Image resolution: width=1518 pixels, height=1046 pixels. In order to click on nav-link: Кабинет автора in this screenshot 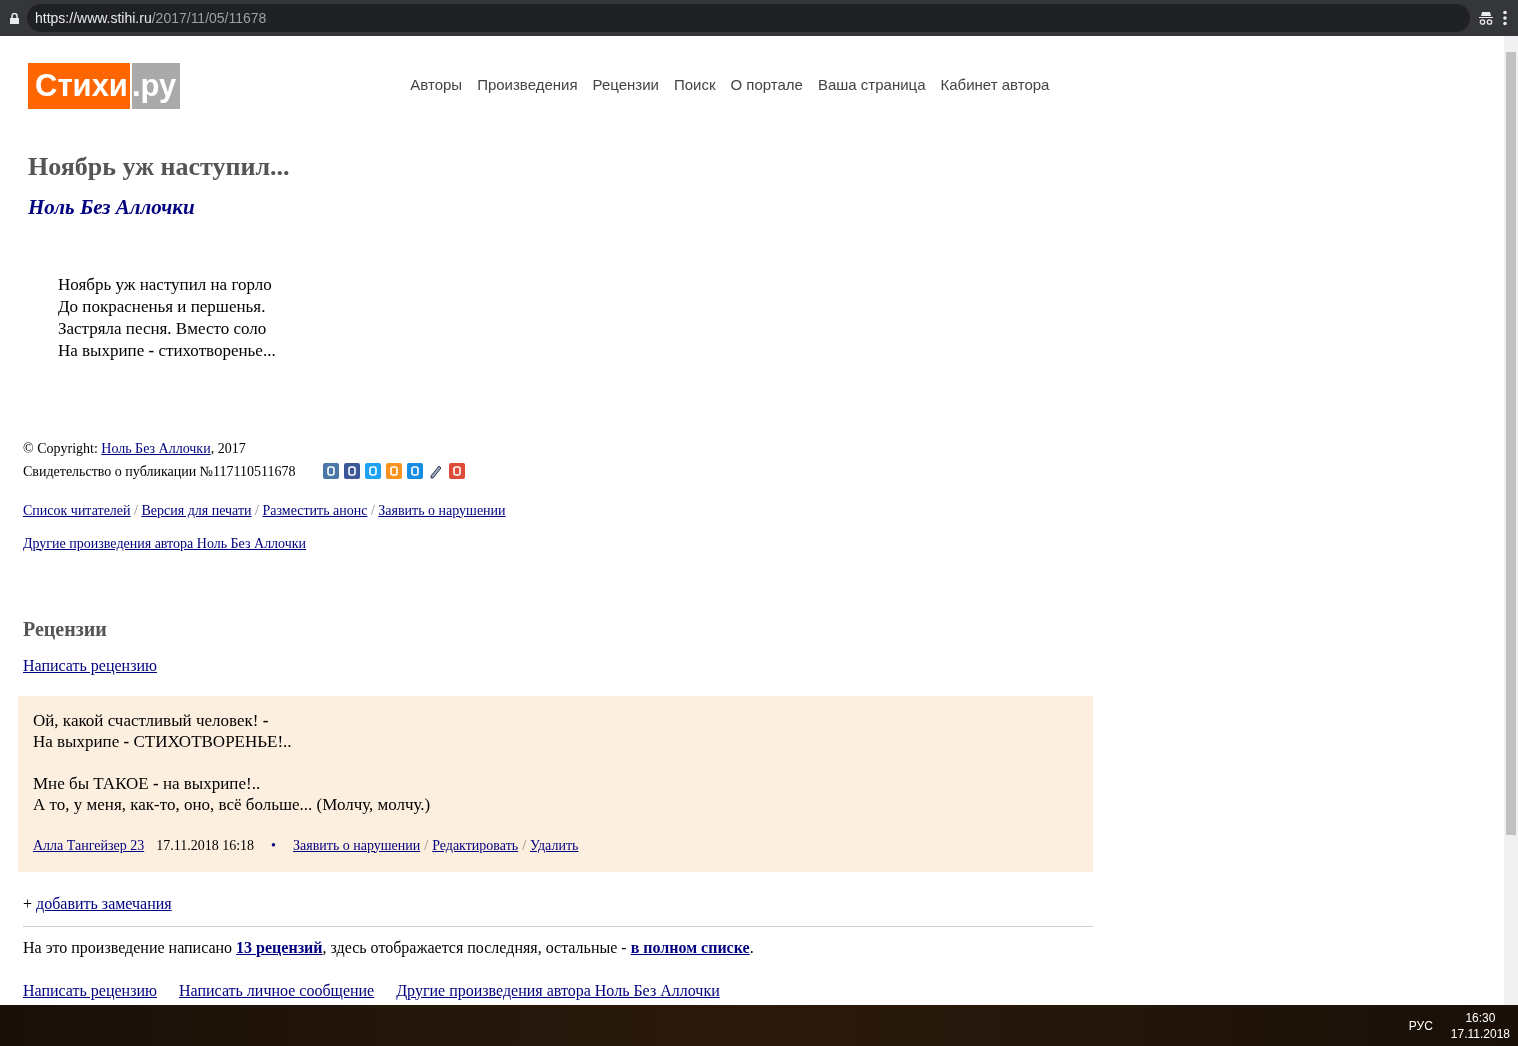, I will do `click(995, 85)`.